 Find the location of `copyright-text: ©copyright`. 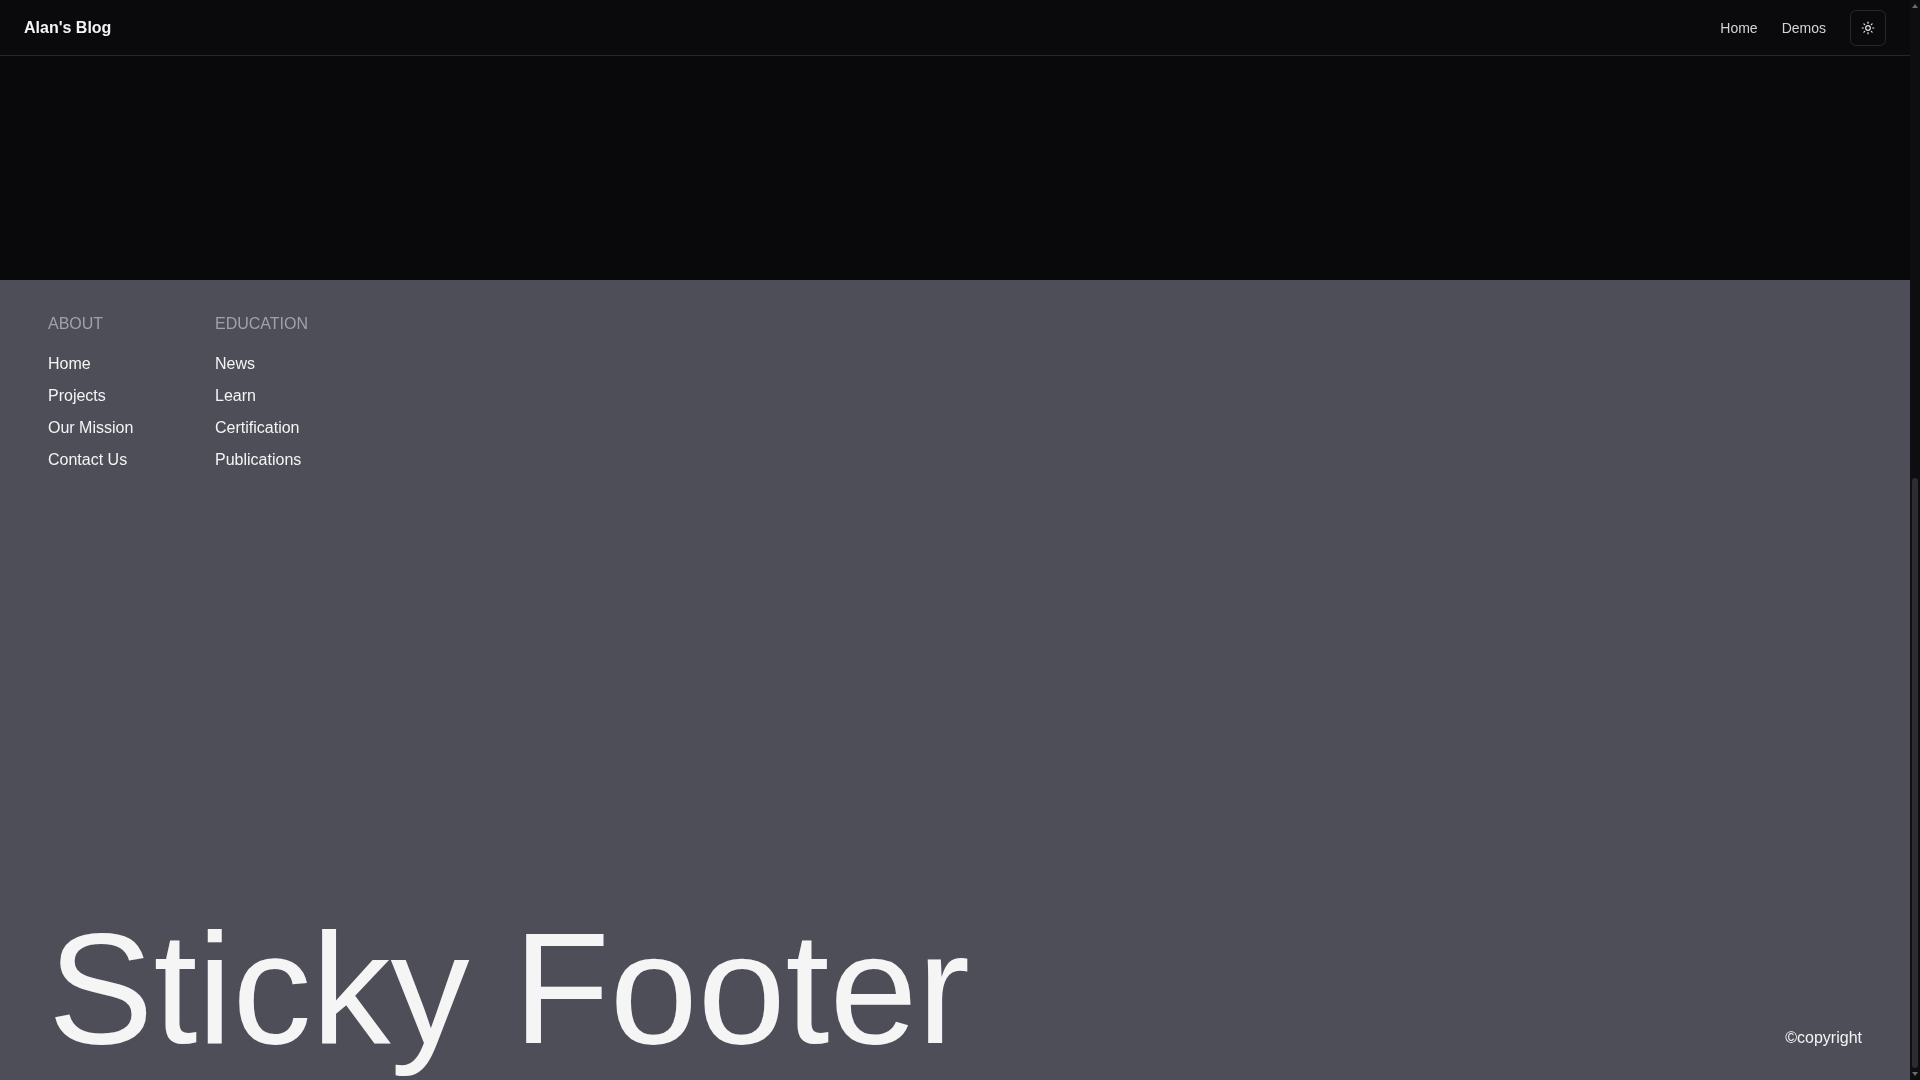

copyright-text: ©copyright is located at coordinates (1823, 1038).